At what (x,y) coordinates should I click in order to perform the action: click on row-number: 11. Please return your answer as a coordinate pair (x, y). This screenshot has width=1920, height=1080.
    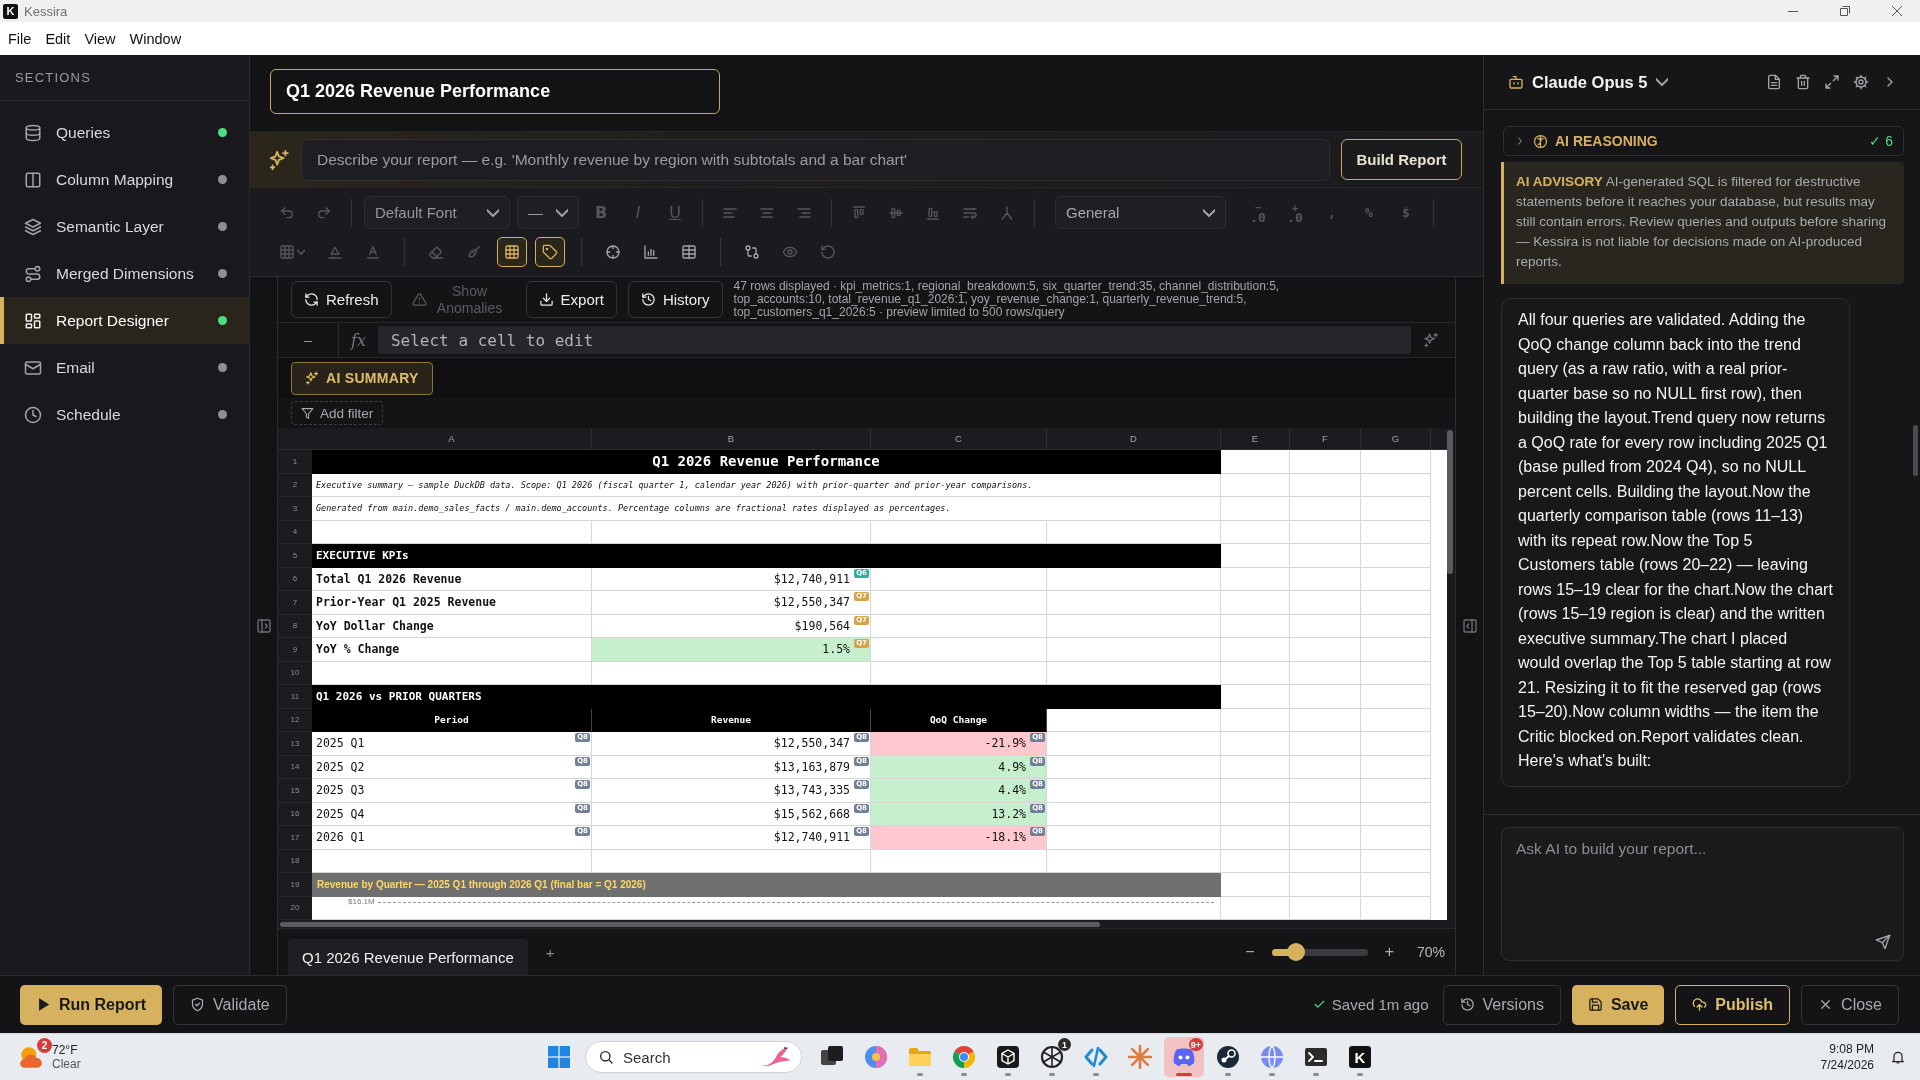
    Looking at the image, I should click on (295, 697).